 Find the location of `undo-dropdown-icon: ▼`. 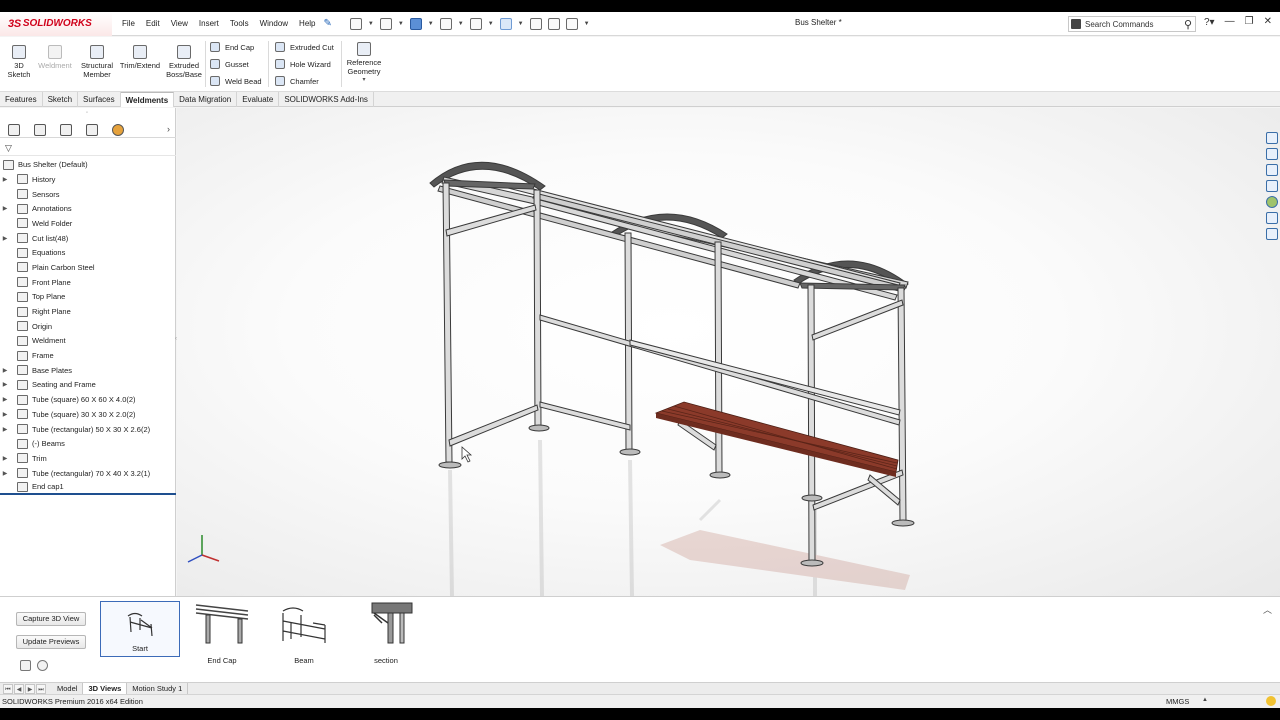

undo-dropdown-icon: ▼ is located at coordinates (491, 24).